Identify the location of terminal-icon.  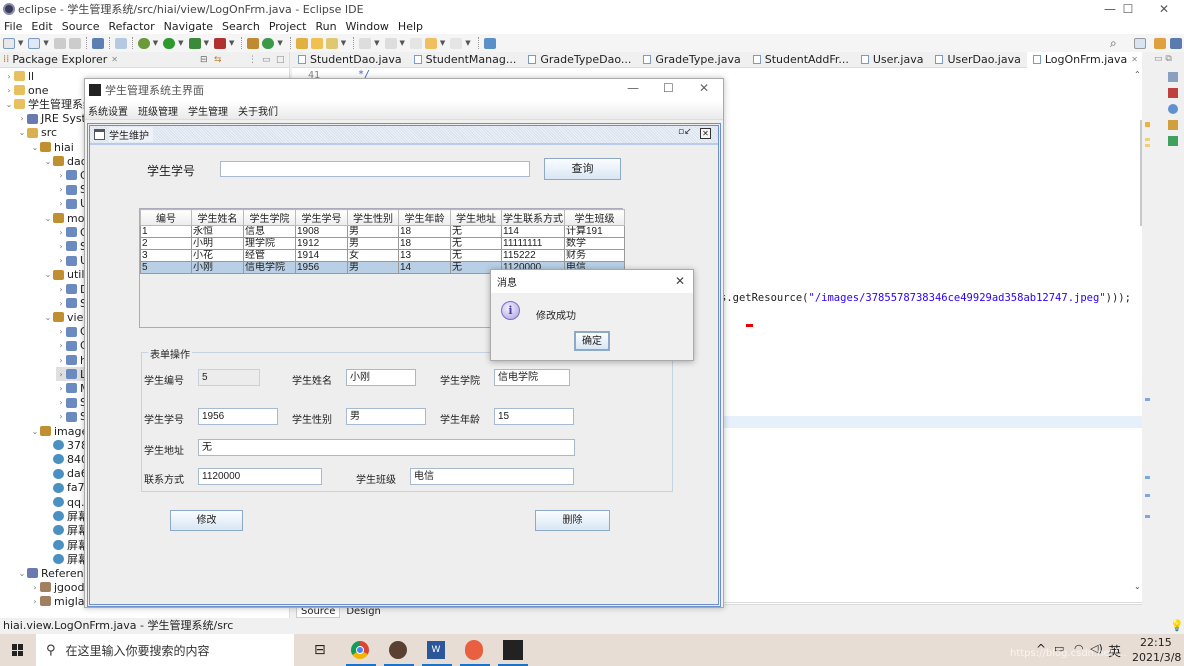
(97, 43).